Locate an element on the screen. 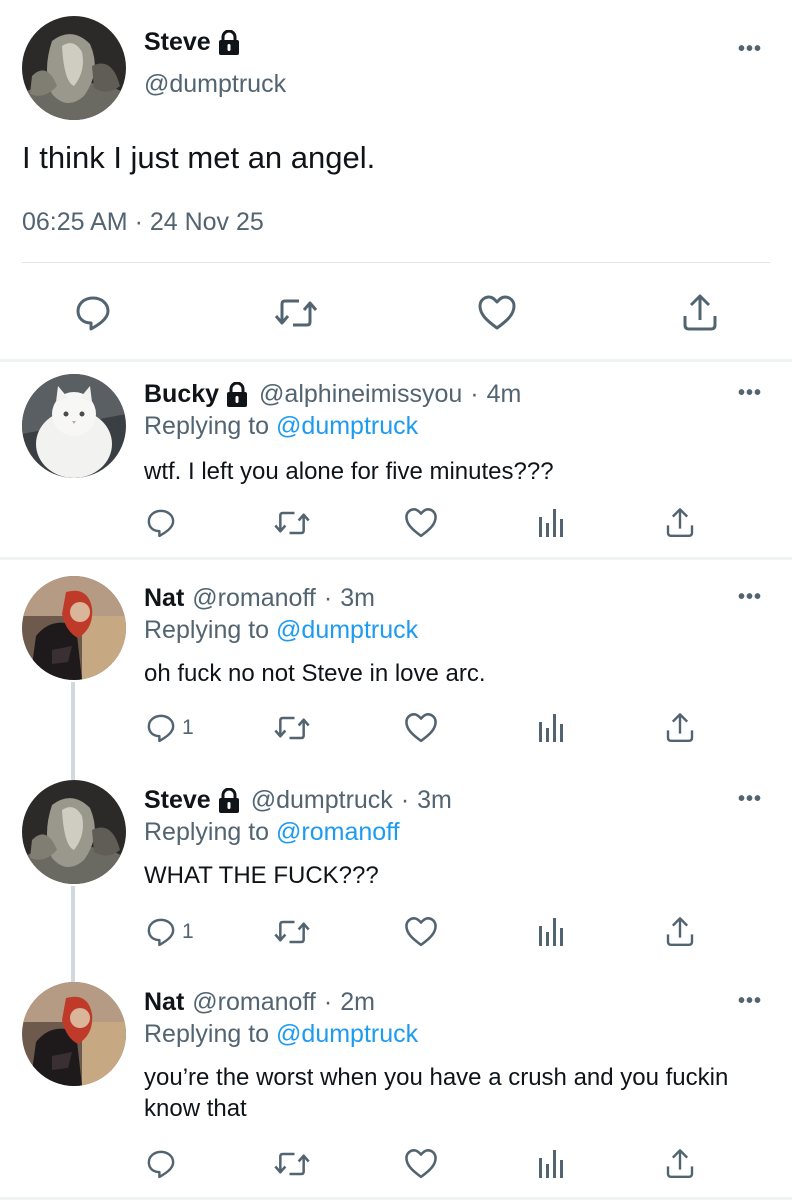 The width and height of the screenshot is (792, 1200). author-row: Nat @romanoff · 2m is located at coordinates (259, 1002).